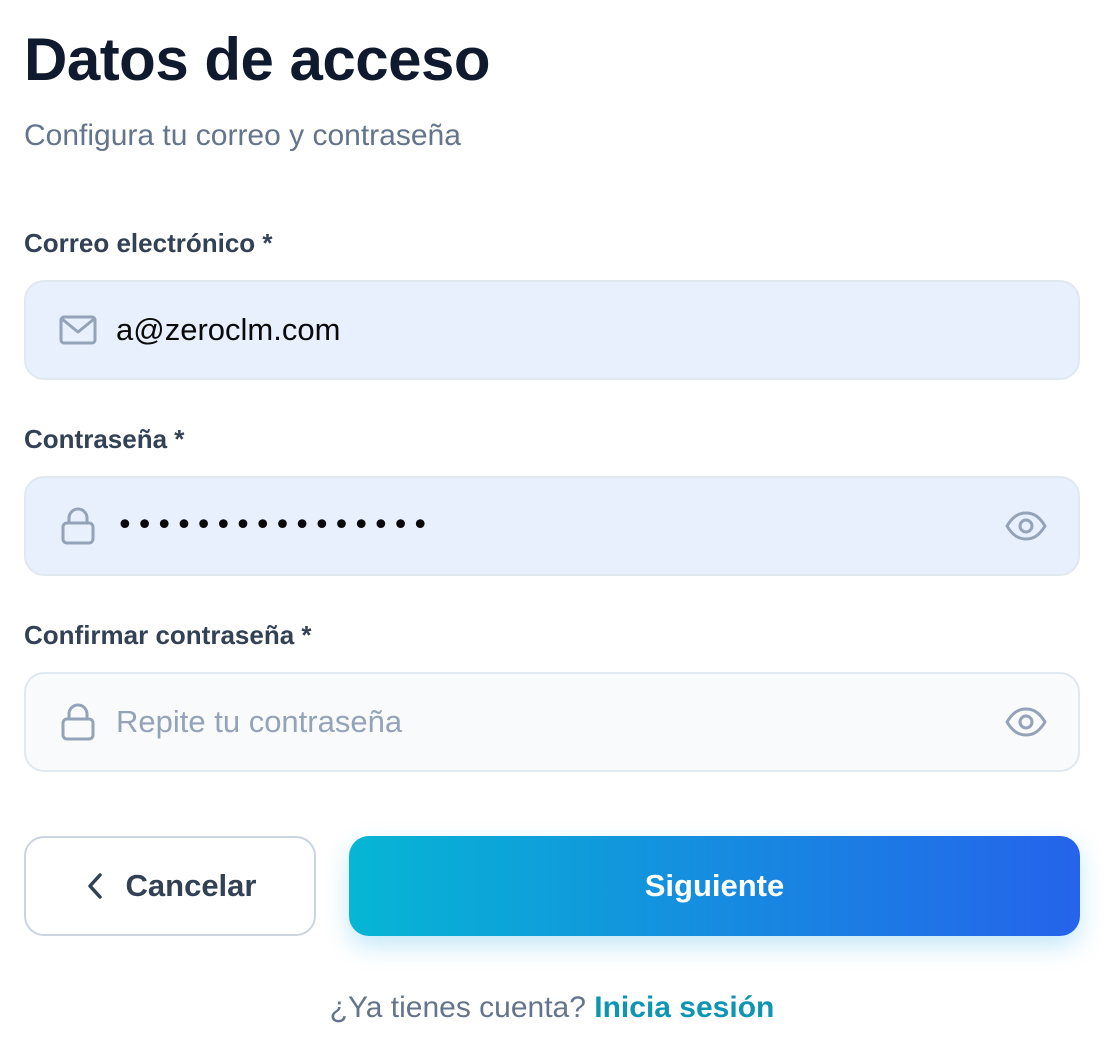  I want to click on email-input: a@zeroclm.com, so click(547, 330).